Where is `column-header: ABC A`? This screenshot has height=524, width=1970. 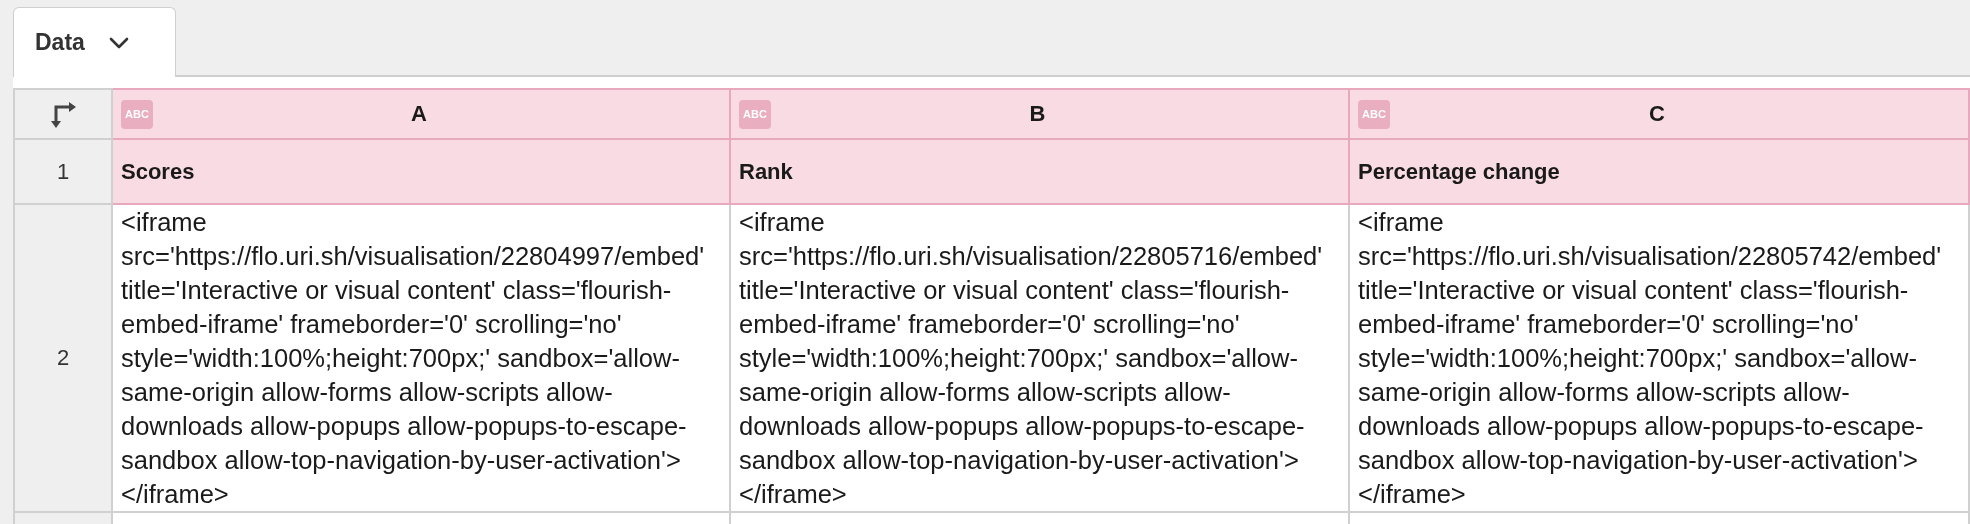 column-header: ABC A is located at coordinates (422, 114).